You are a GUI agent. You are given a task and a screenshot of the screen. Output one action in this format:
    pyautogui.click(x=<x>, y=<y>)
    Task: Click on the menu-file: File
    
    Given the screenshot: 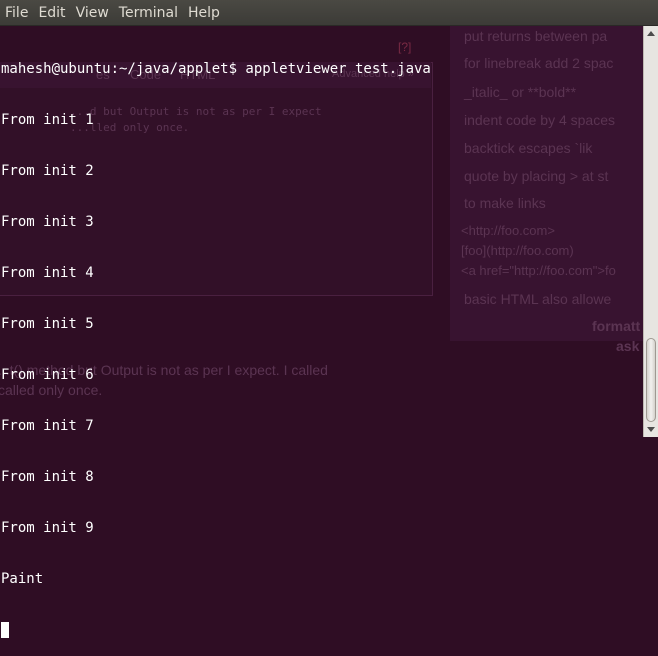 What is the action you would take?
    pyautogui.click(x=16, y=13)
    